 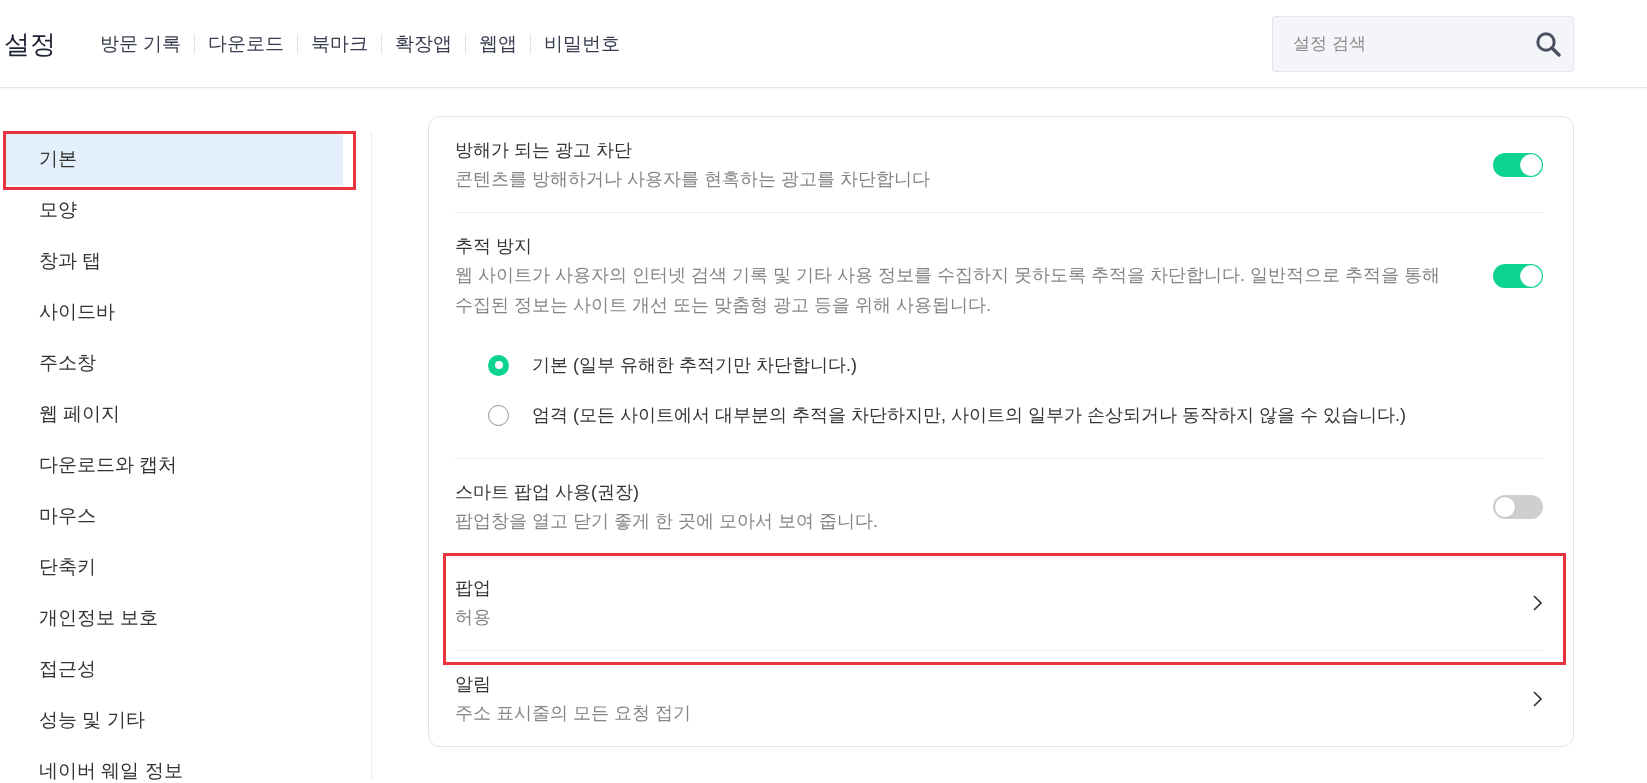 What do you see at coordinates (582, 43) in the screenshot?
I see `nav-link: 비밀번호` at bounding box center [582, 43].